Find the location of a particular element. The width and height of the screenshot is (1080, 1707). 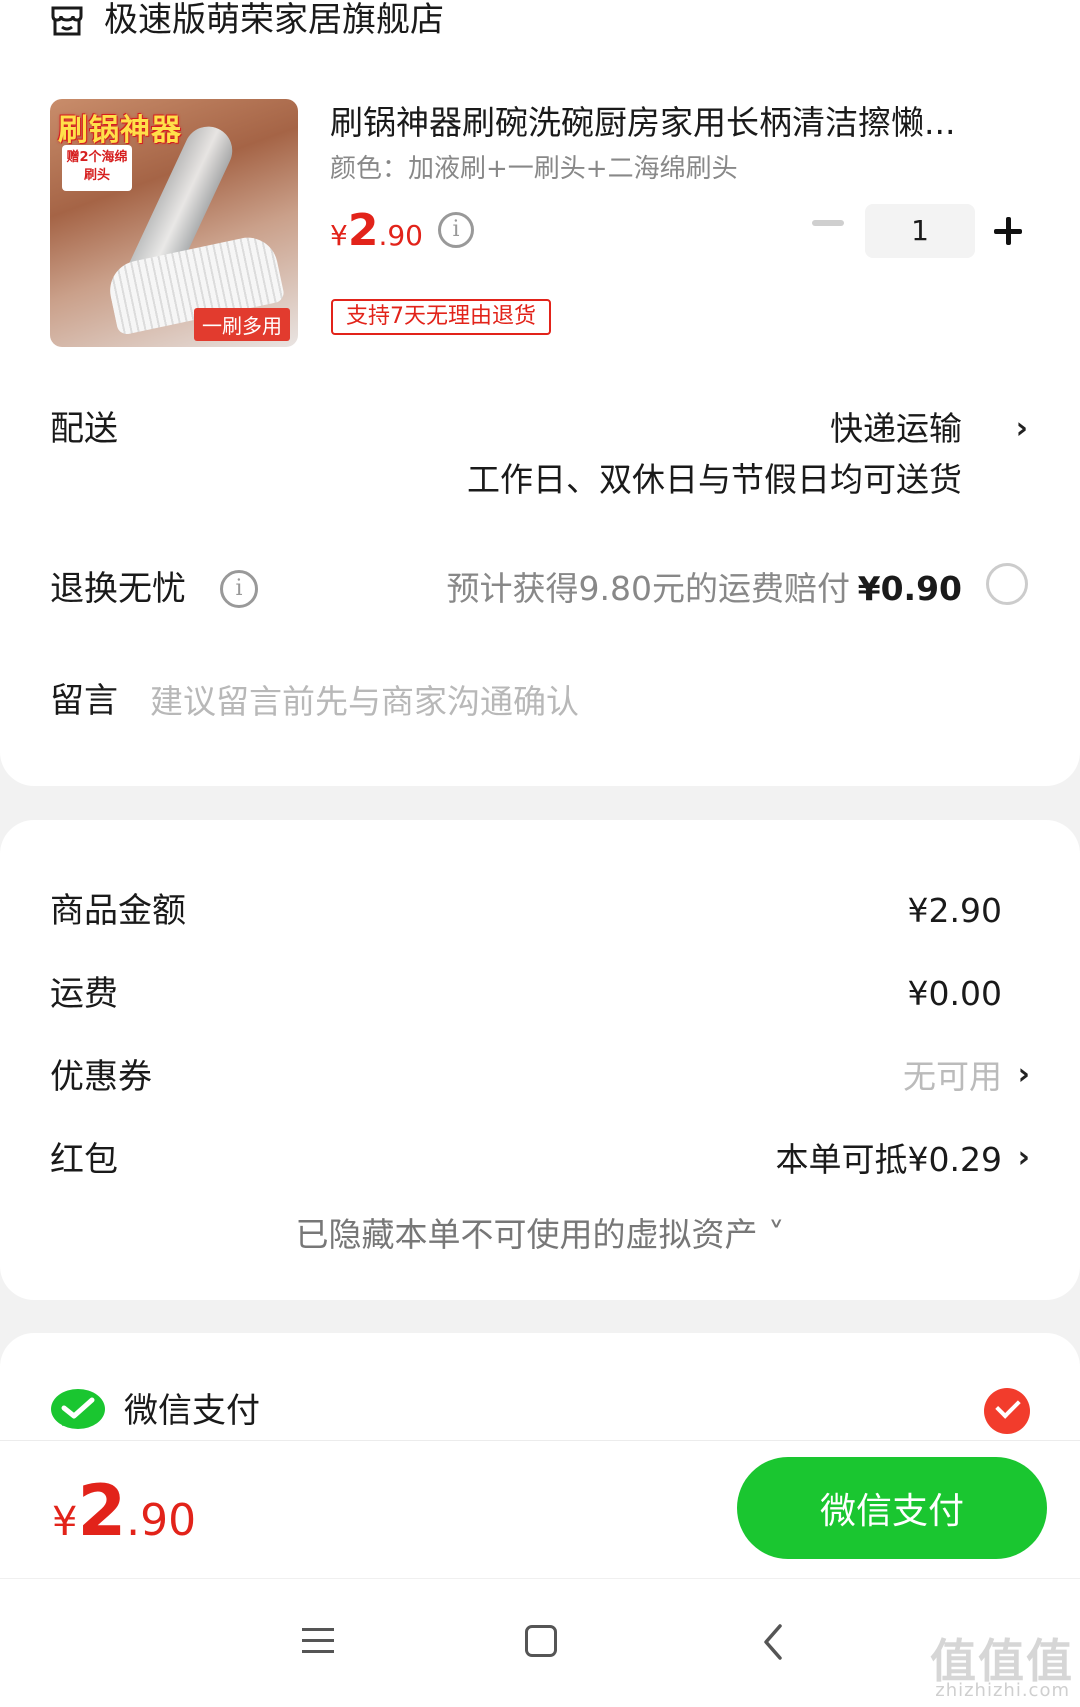

price-symbol: ¥ is located at coordinates (339, 235).